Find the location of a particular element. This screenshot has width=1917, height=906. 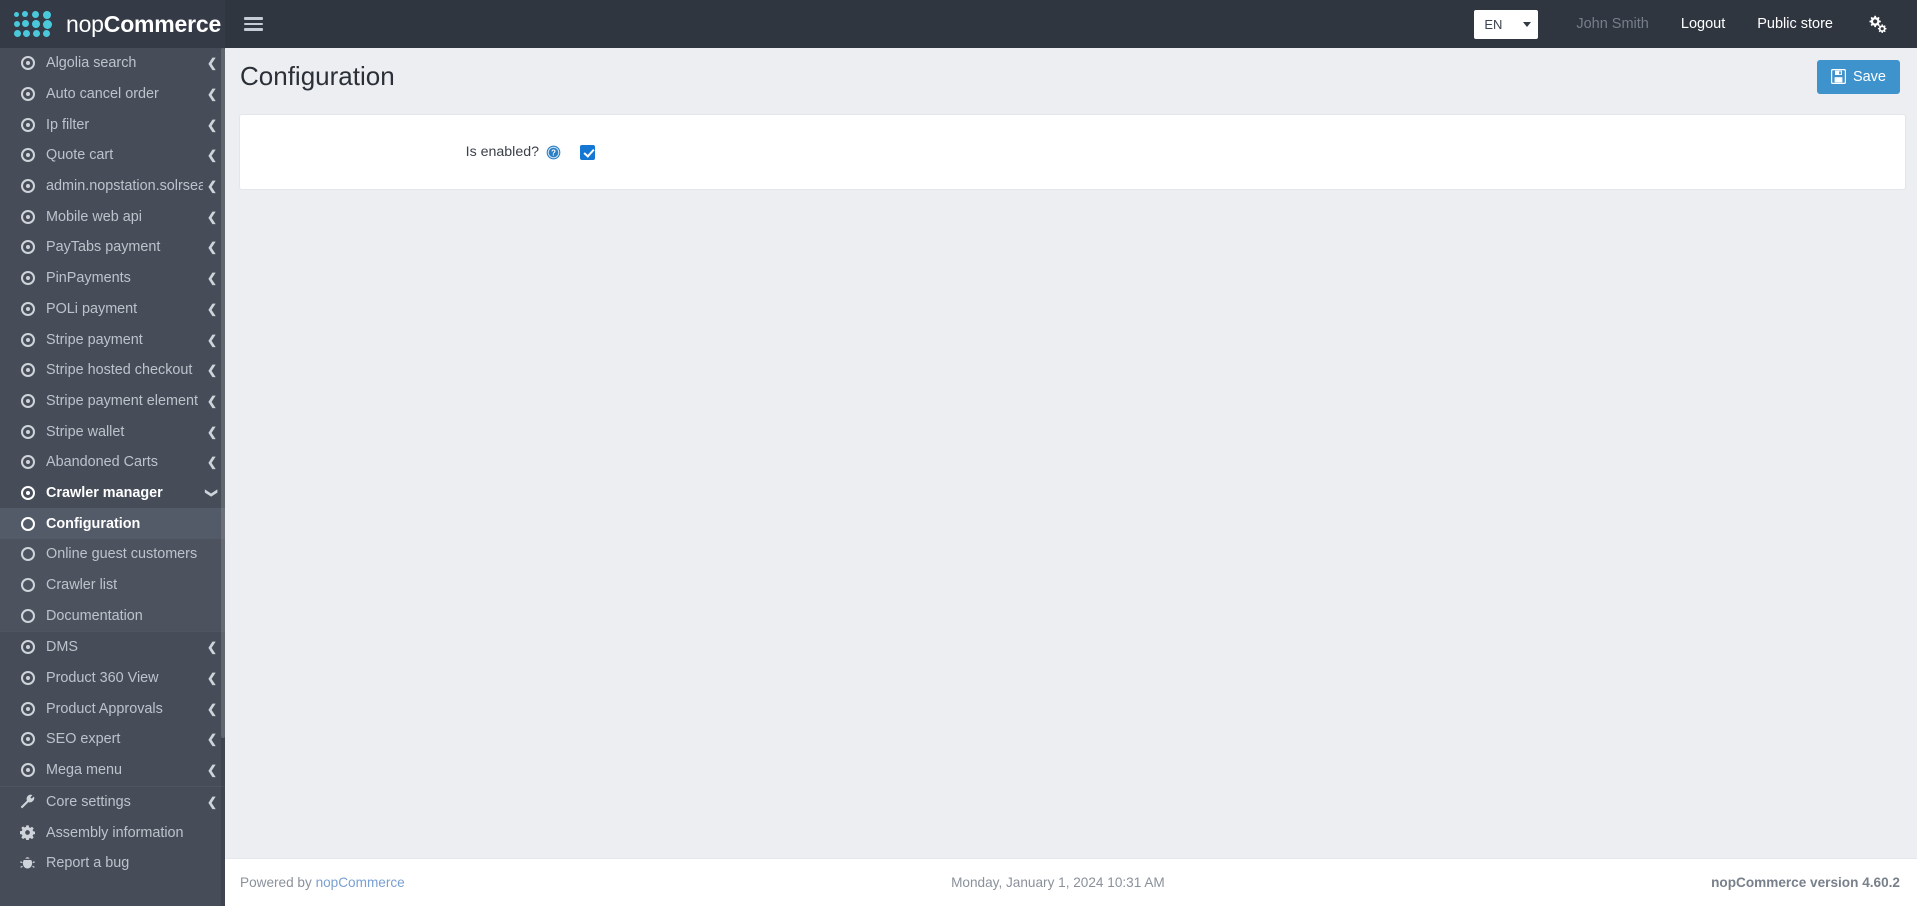

sidebar-item-product-approvals: Product Approvals ❮ is located at coordinates (112, 708).